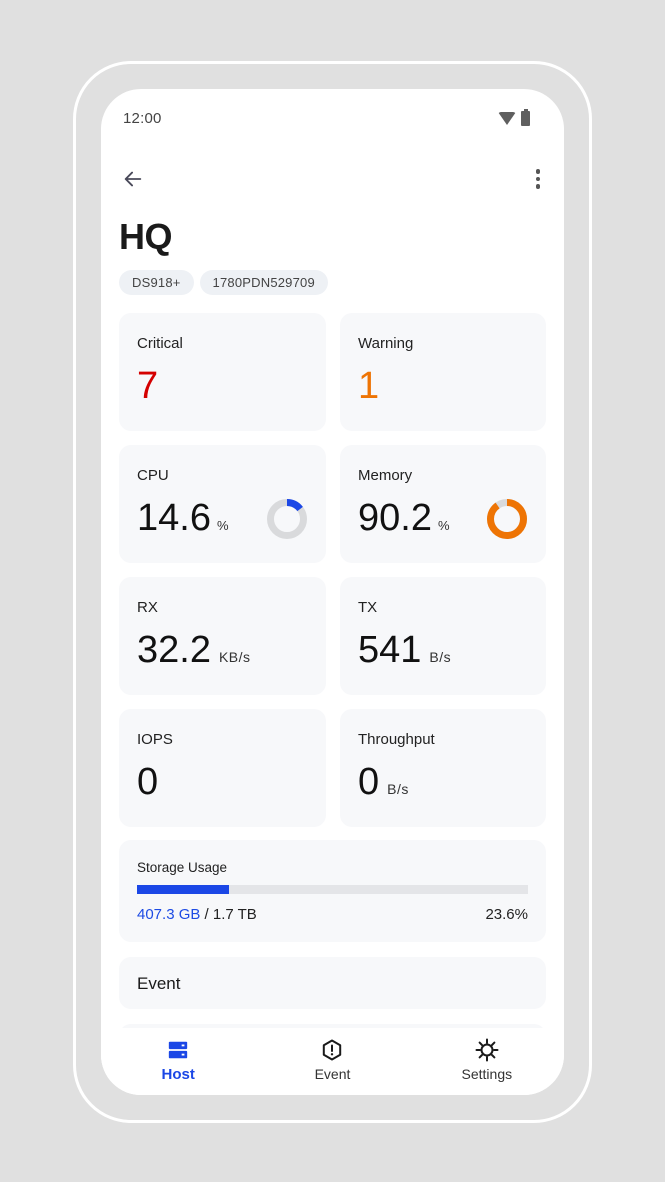 The image size is (665, 1182). What do you see at coordinates (368, 607) in the screenshot?
I see `tx-label: TX` at bounding box center [368, 607].